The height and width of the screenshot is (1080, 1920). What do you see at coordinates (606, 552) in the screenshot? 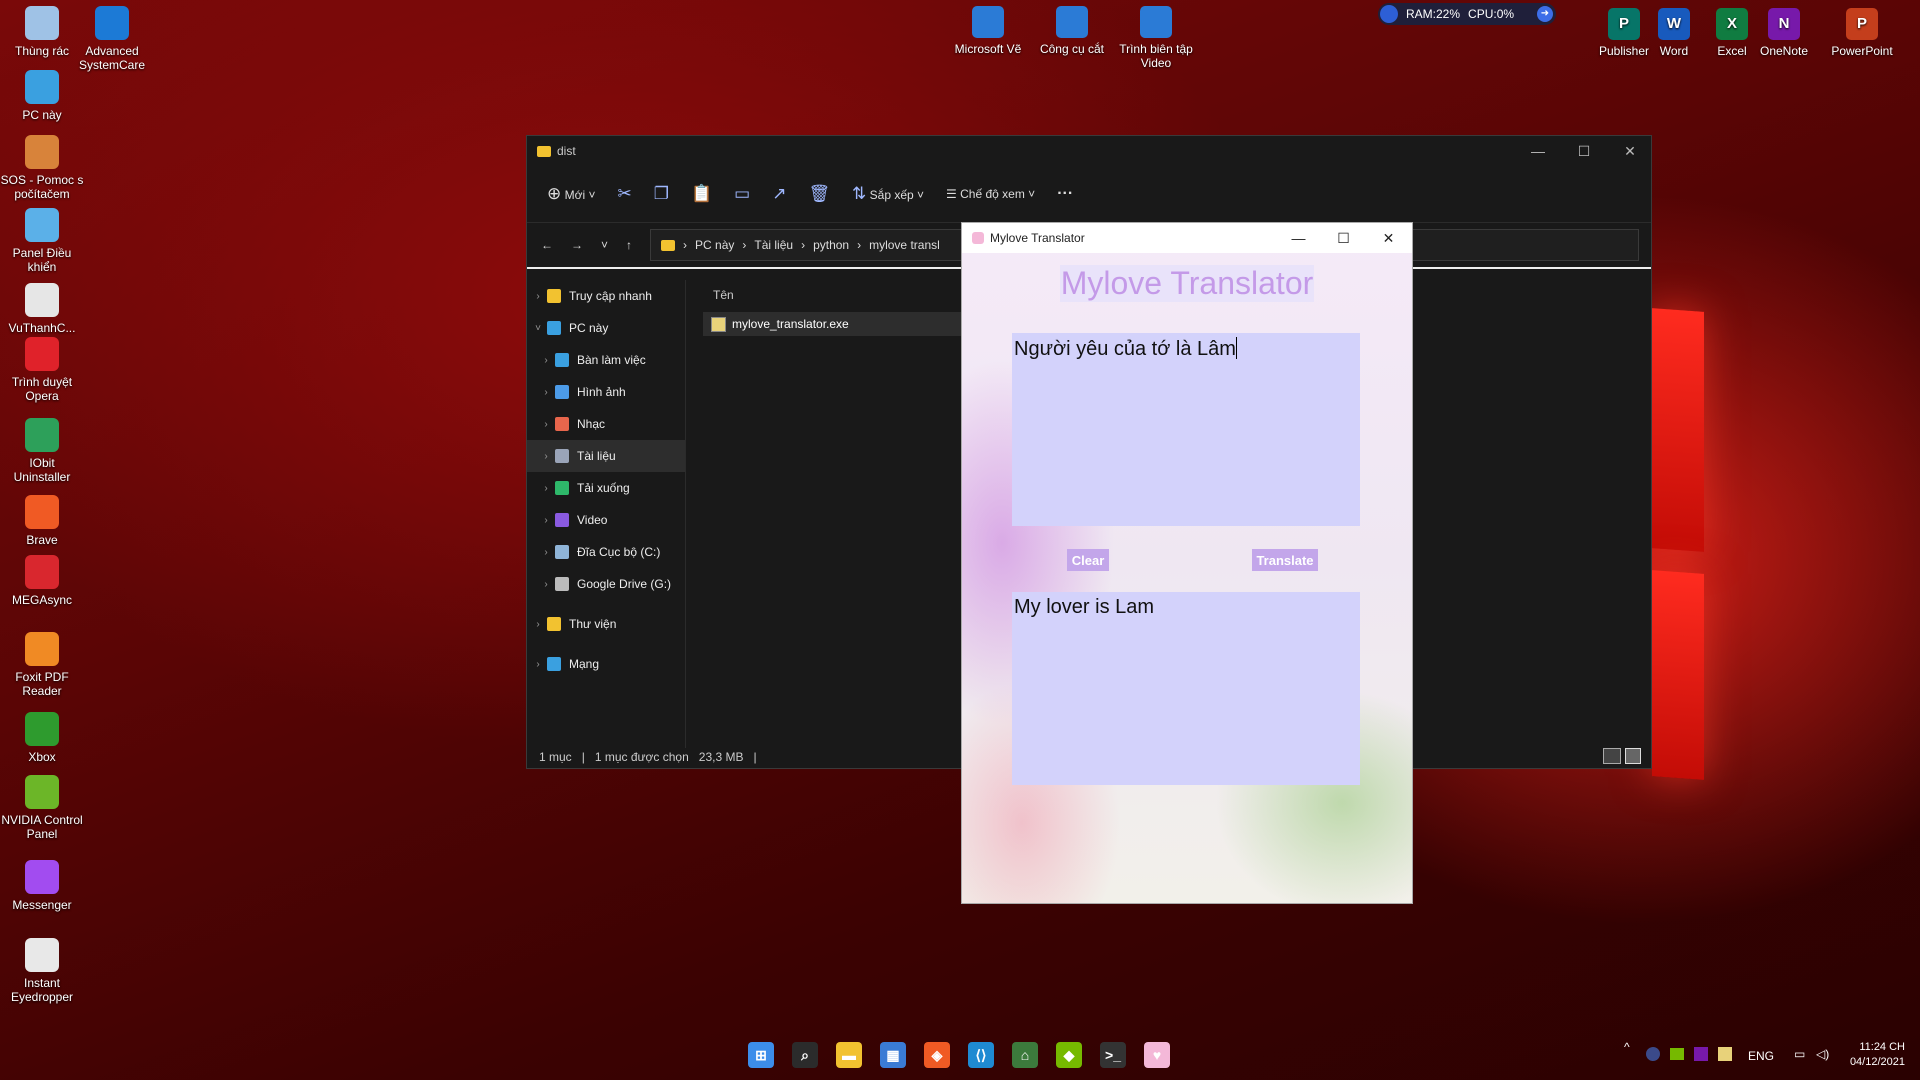
I see `nav-item: › Đĩa Cục bộ (C:)` at bounding box center [606, 552].